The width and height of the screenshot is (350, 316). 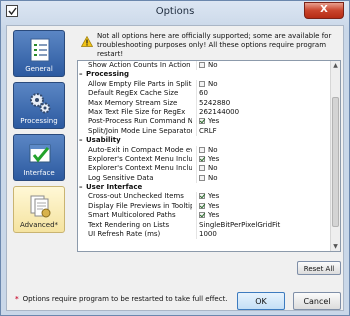 I want to click on property-name: Display File Previews in Tooltips, so click(x=140, y=205).